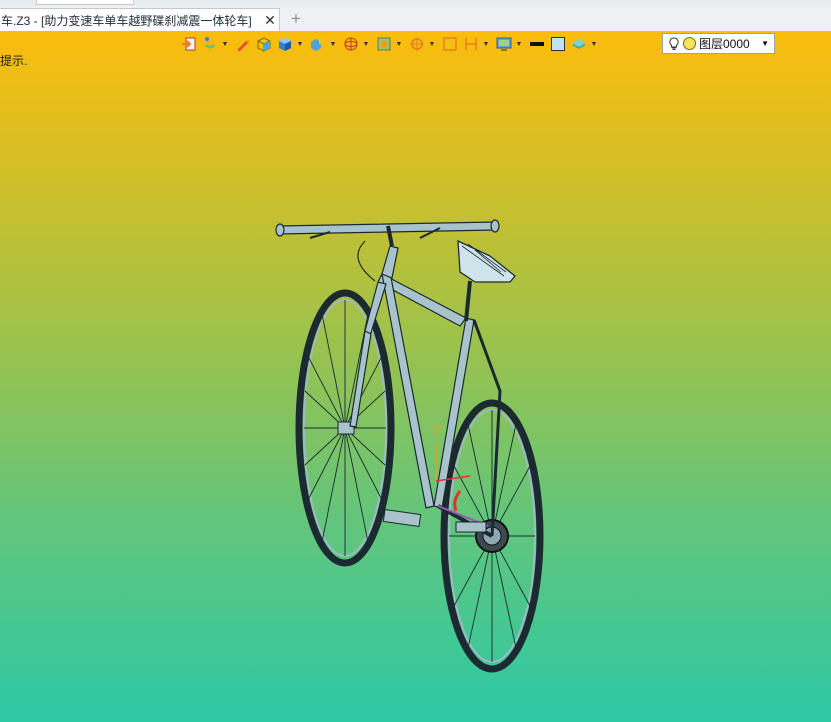 The image size is (831, 722). I want to click on dimension-icon, so click(470, 44).